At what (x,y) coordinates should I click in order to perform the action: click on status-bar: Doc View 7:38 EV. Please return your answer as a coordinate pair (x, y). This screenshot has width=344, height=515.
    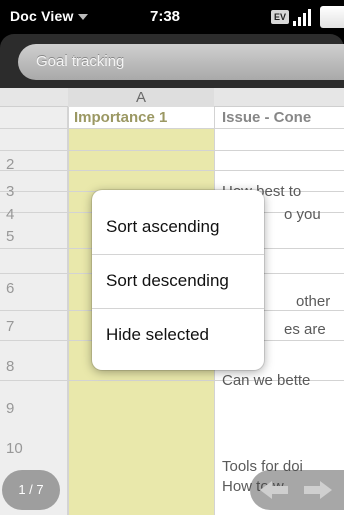
    Looking at the image, I should click on (172, 17).